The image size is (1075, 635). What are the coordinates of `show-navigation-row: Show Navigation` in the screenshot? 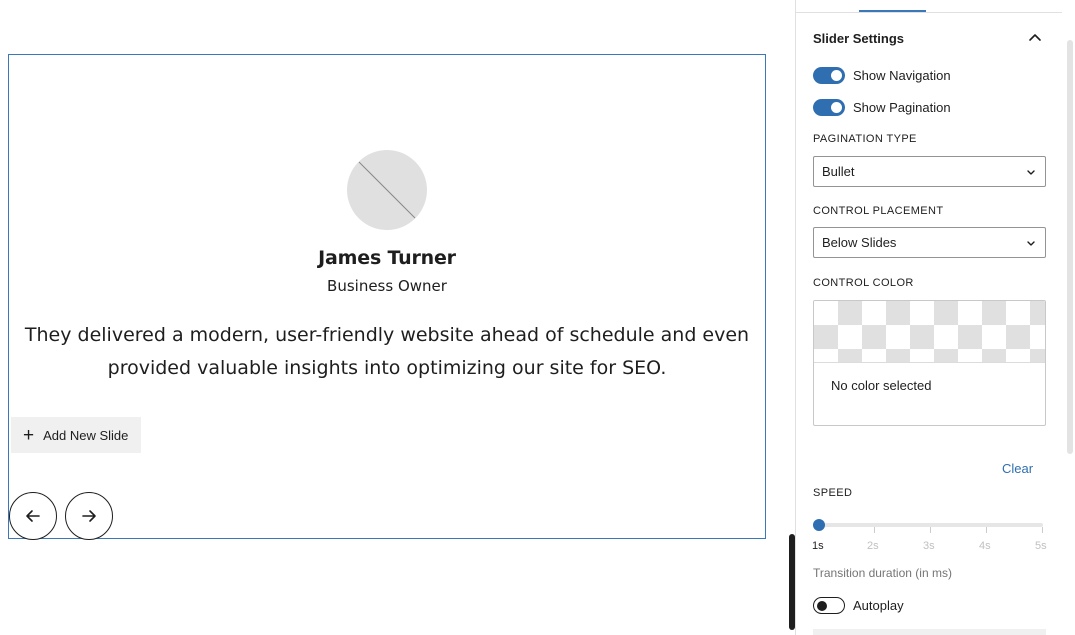 It's located at (882, 75).